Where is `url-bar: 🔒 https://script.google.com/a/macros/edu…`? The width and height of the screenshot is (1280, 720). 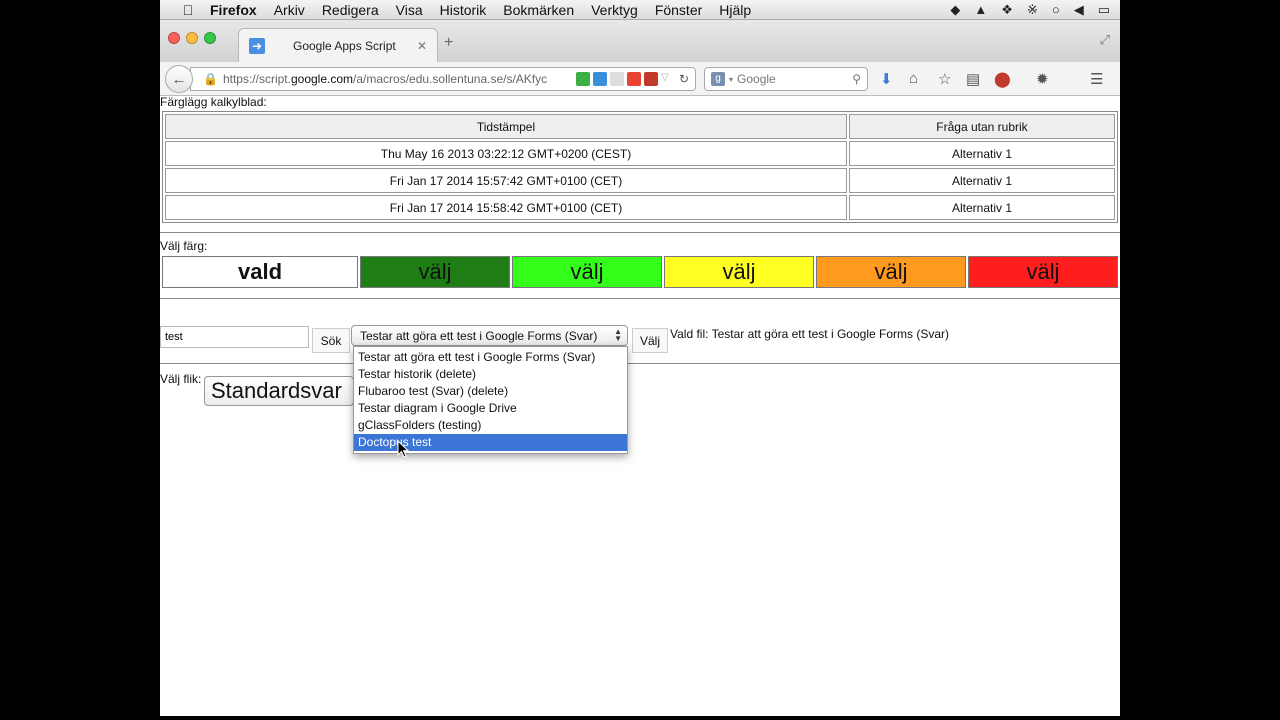
url-bar: 🔒 https://script.google.com/a/macros/edu… is located at coordinates (443, 79).